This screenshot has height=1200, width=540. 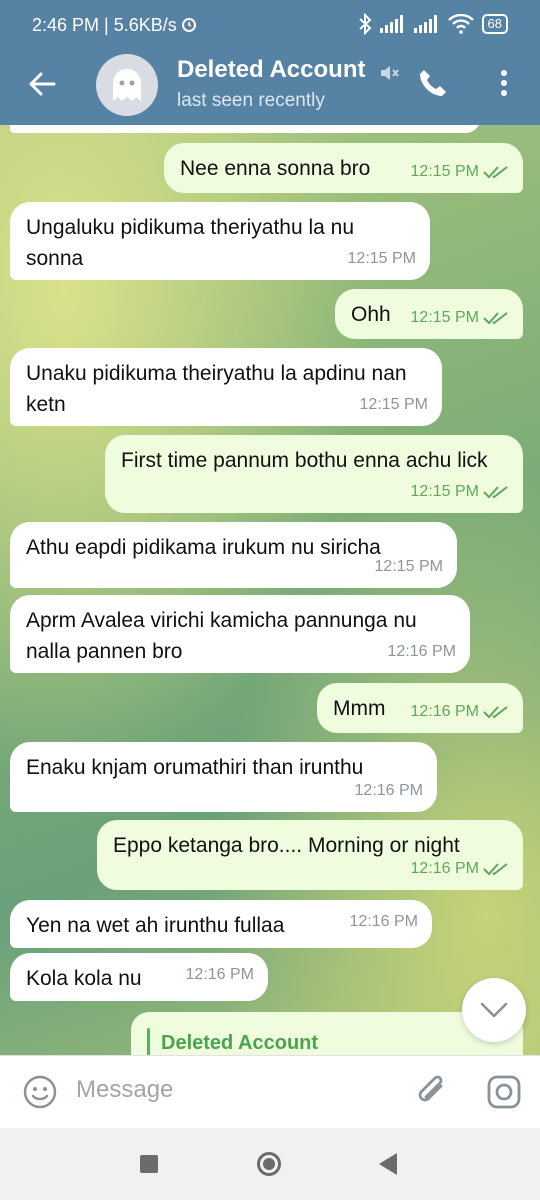 I want to click on home-dot-icon, so click(x=269, y=1164).